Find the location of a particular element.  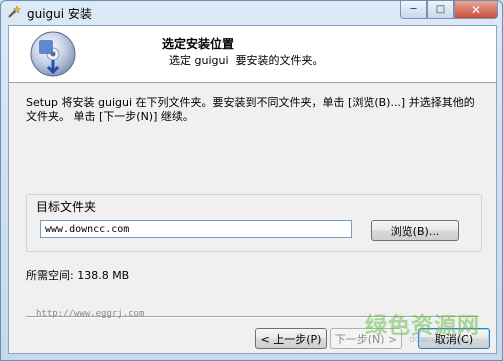

caption-buttons: ─ □ ✕ is located at coordinates (449, 10).